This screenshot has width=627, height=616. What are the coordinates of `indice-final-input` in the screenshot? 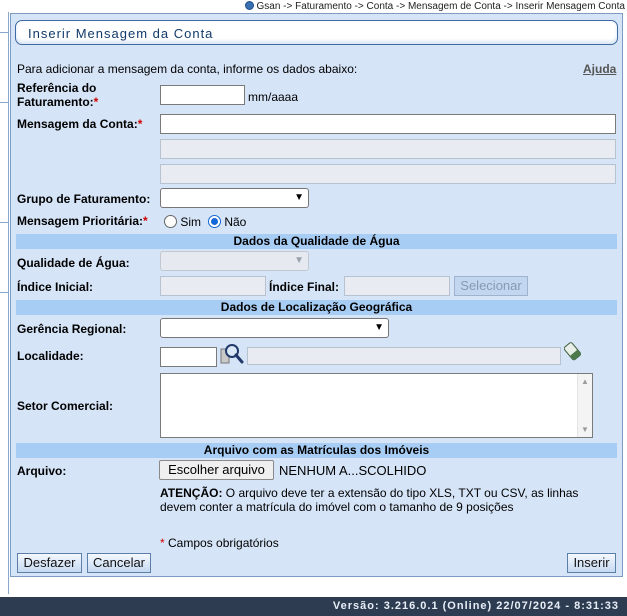 It's located at (397, 286).